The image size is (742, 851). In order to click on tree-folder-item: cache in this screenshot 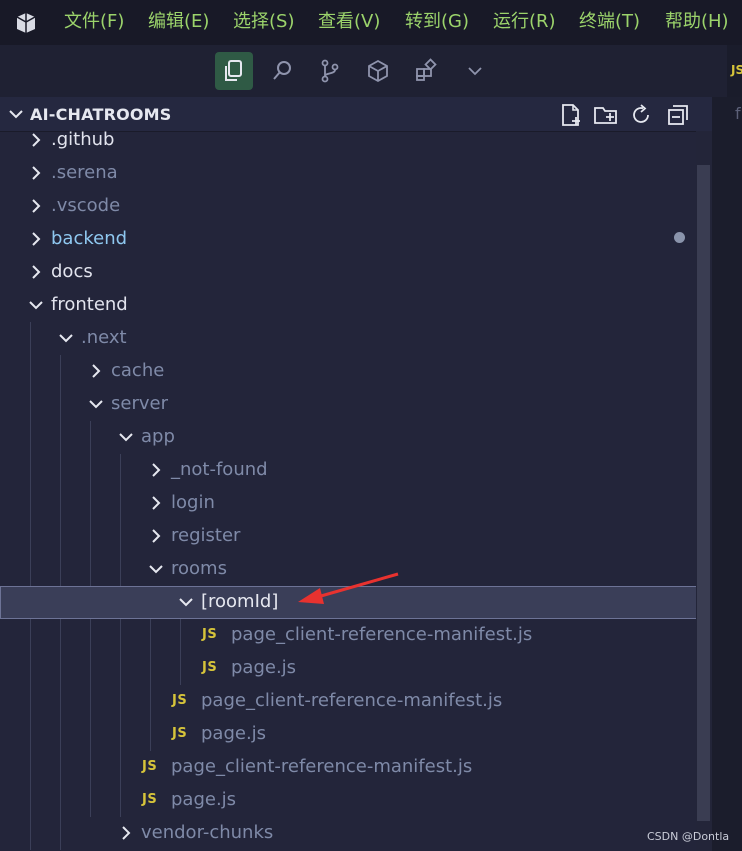, I will do `click(356, 371)`.